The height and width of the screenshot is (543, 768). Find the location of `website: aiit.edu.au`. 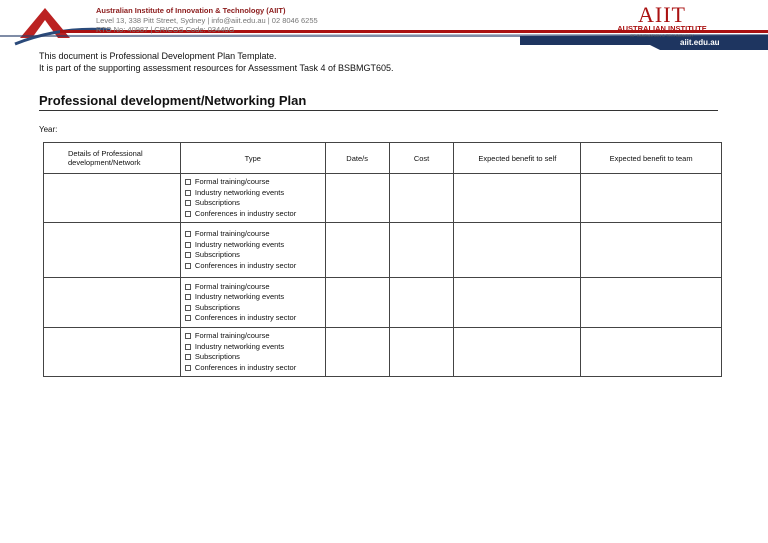

website: aiit.edu.au is located at coordinates (700, 42).